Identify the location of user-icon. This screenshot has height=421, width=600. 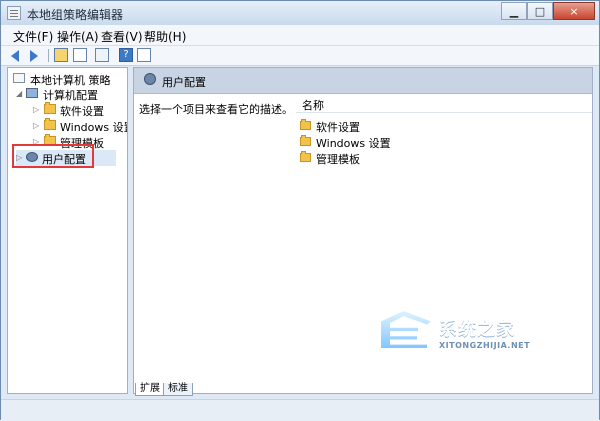
(150, 79).